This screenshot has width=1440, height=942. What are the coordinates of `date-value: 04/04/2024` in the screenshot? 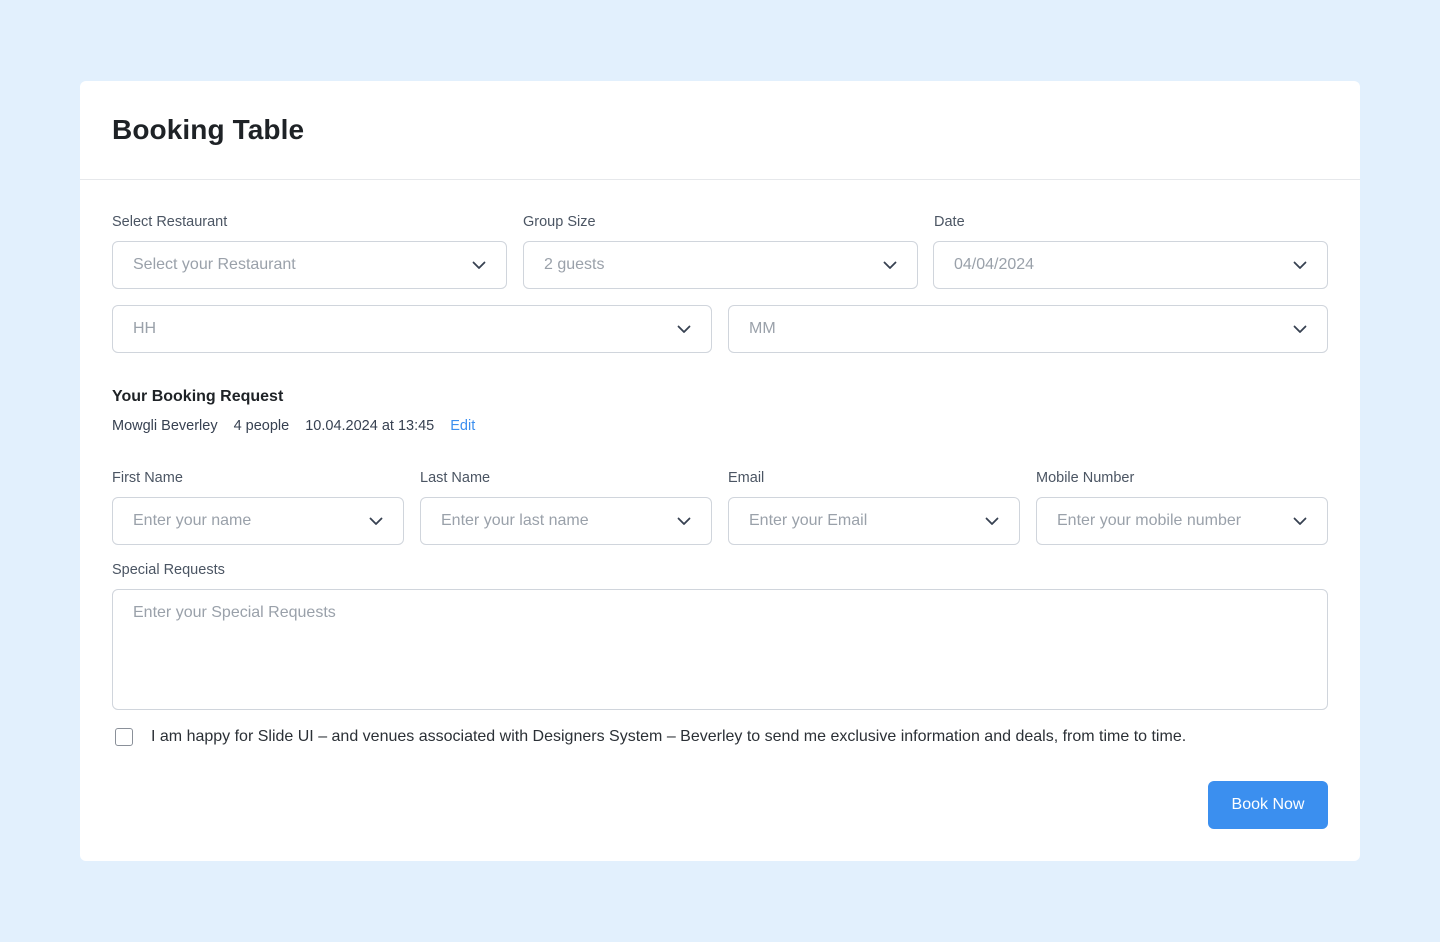 It's located at (994, 264).